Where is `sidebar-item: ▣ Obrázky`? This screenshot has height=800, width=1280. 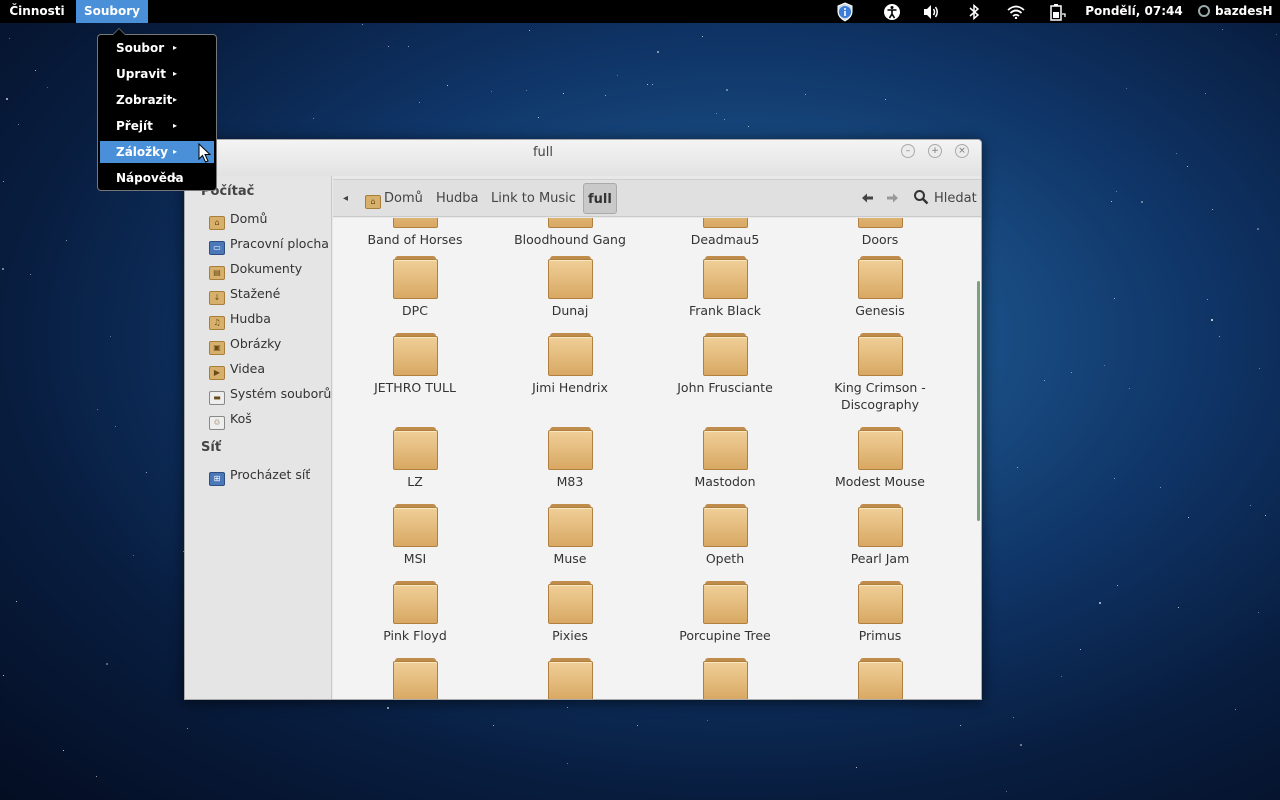 sidebar-item: ▣ Obrázky is located at coordinates (269, 344).